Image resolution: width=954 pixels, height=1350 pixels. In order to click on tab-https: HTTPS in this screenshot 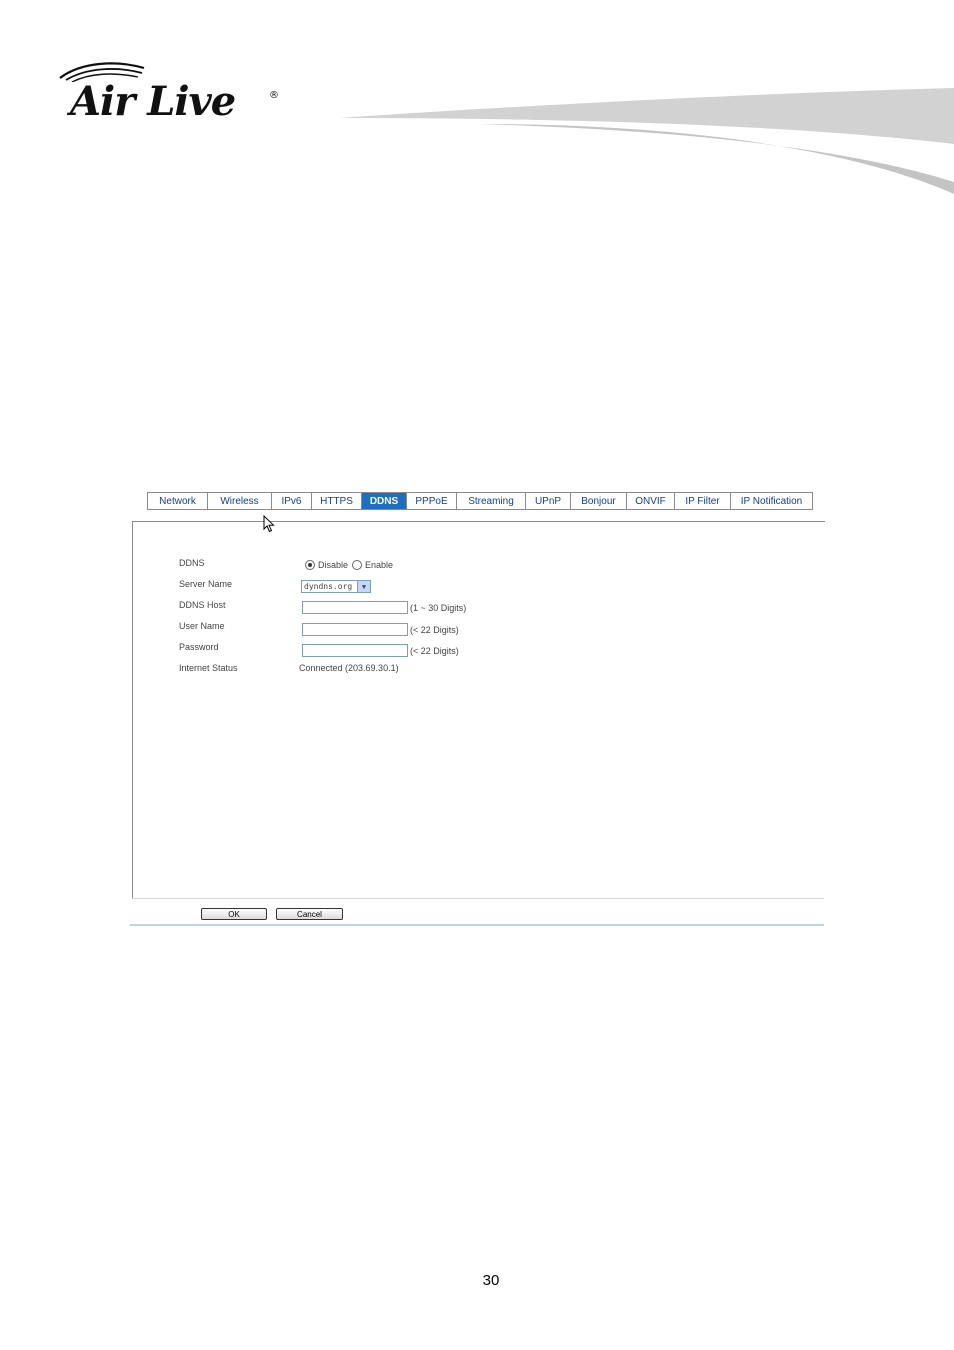, I will do `click(336, 501)`.